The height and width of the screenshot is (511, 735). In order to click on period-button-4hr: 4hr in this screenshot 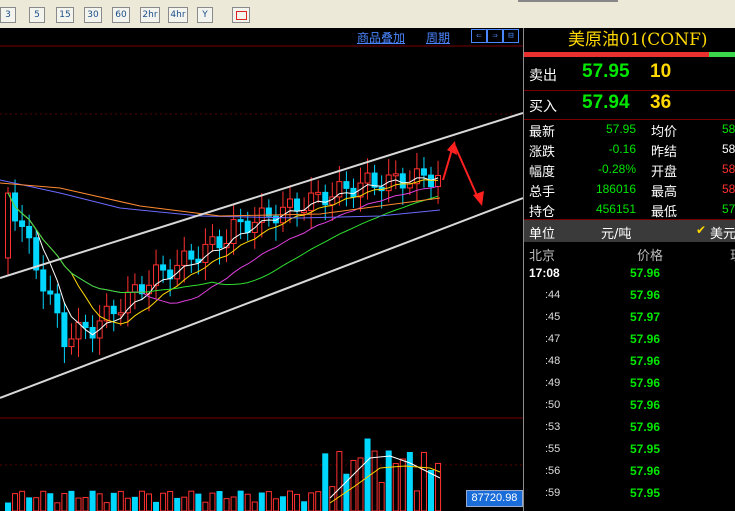, I will do `click(178, 15)`.